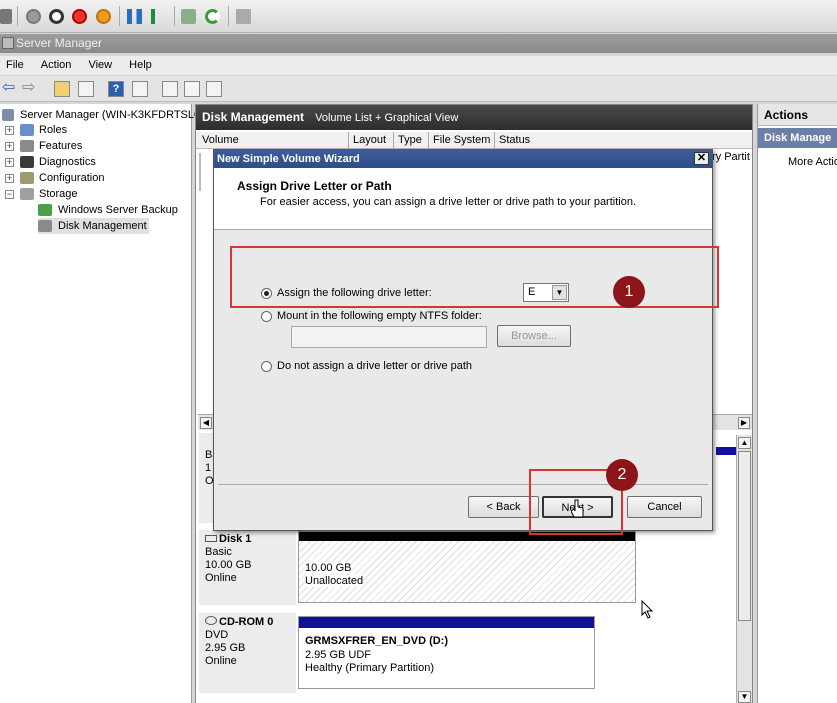  Describe the element at coordinates (56, 65) in the screenshot. I see `menu-action: Action` at that location.